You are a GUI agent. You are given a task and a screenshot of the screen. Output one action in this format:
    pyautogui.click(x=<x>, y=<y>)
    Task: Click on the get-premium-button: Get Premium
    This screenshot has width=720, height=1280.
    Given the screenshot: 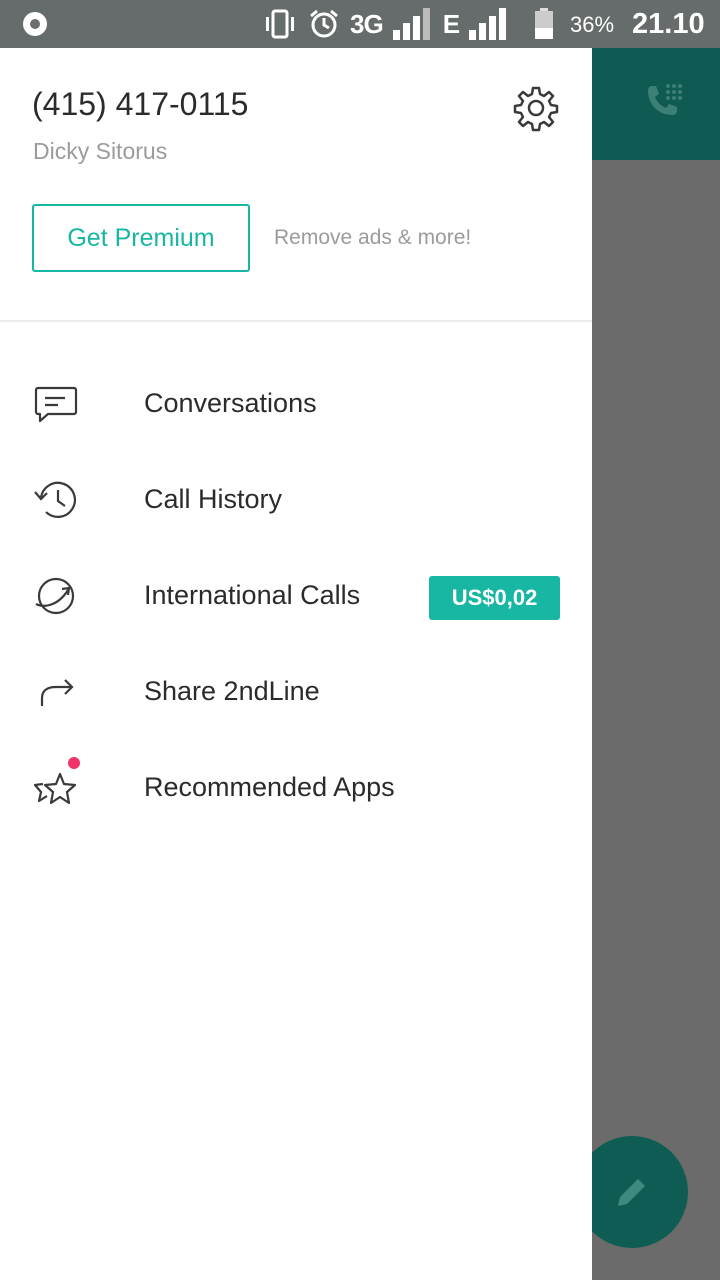 What is the action you would take?
    pyautogui.click(x=141, y=238)
    